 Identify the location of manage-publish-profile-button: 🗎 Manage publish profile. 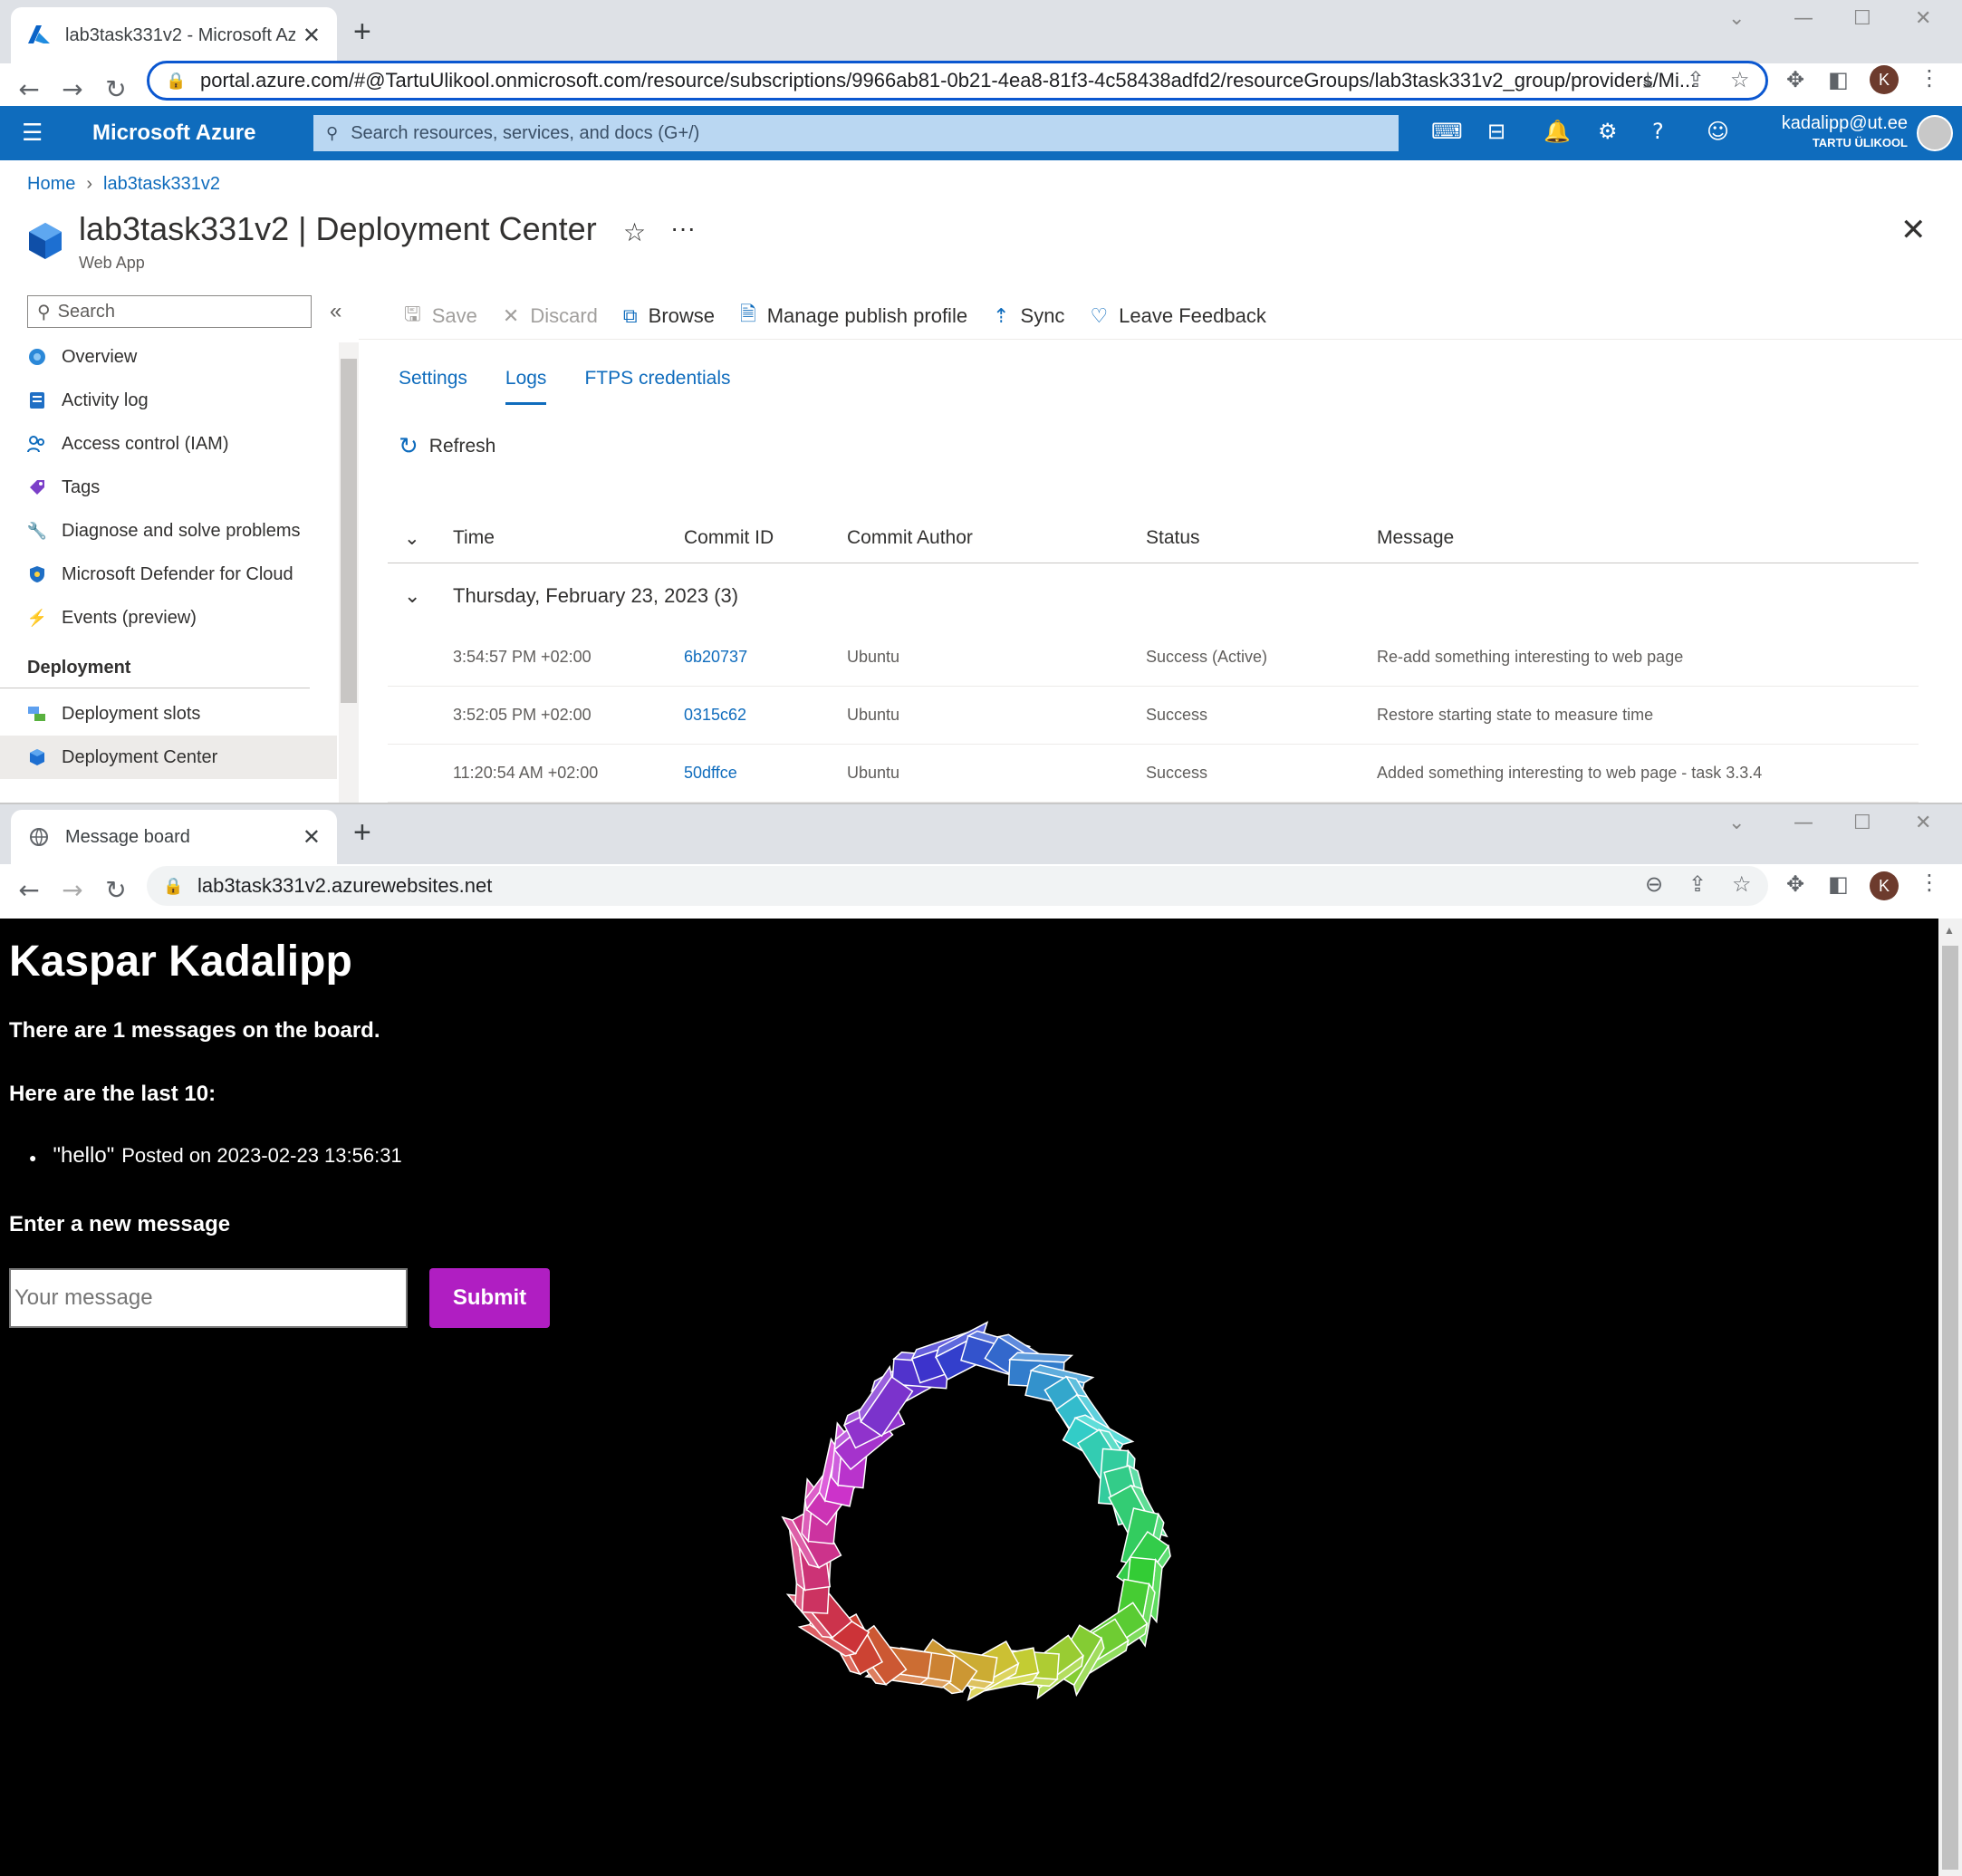
(853, 316).